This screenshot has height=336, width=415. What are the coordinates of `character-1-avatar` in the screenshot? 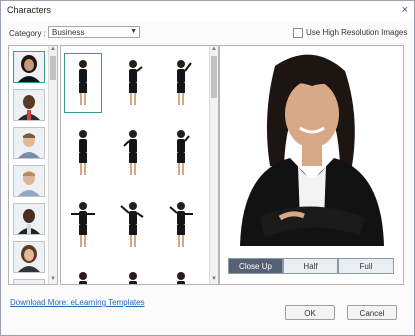 It's located at (29, 67).